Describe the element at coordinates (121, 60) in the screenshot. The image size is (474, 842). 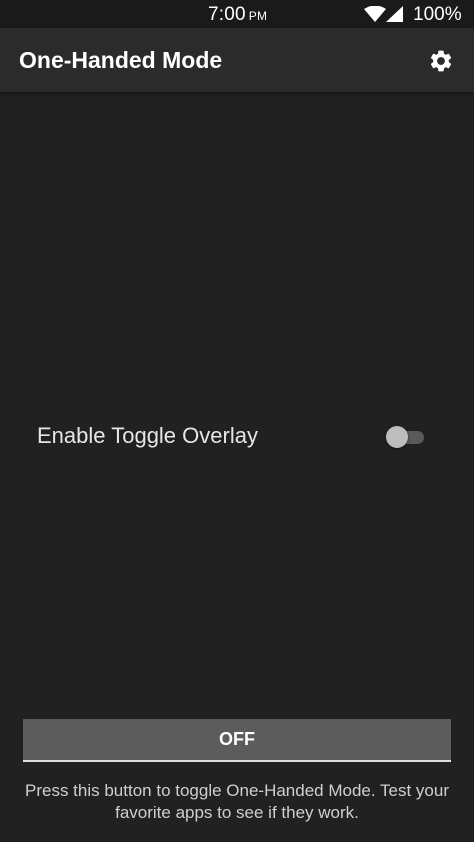
I see `page-title: One-Handed Mode` at that location.